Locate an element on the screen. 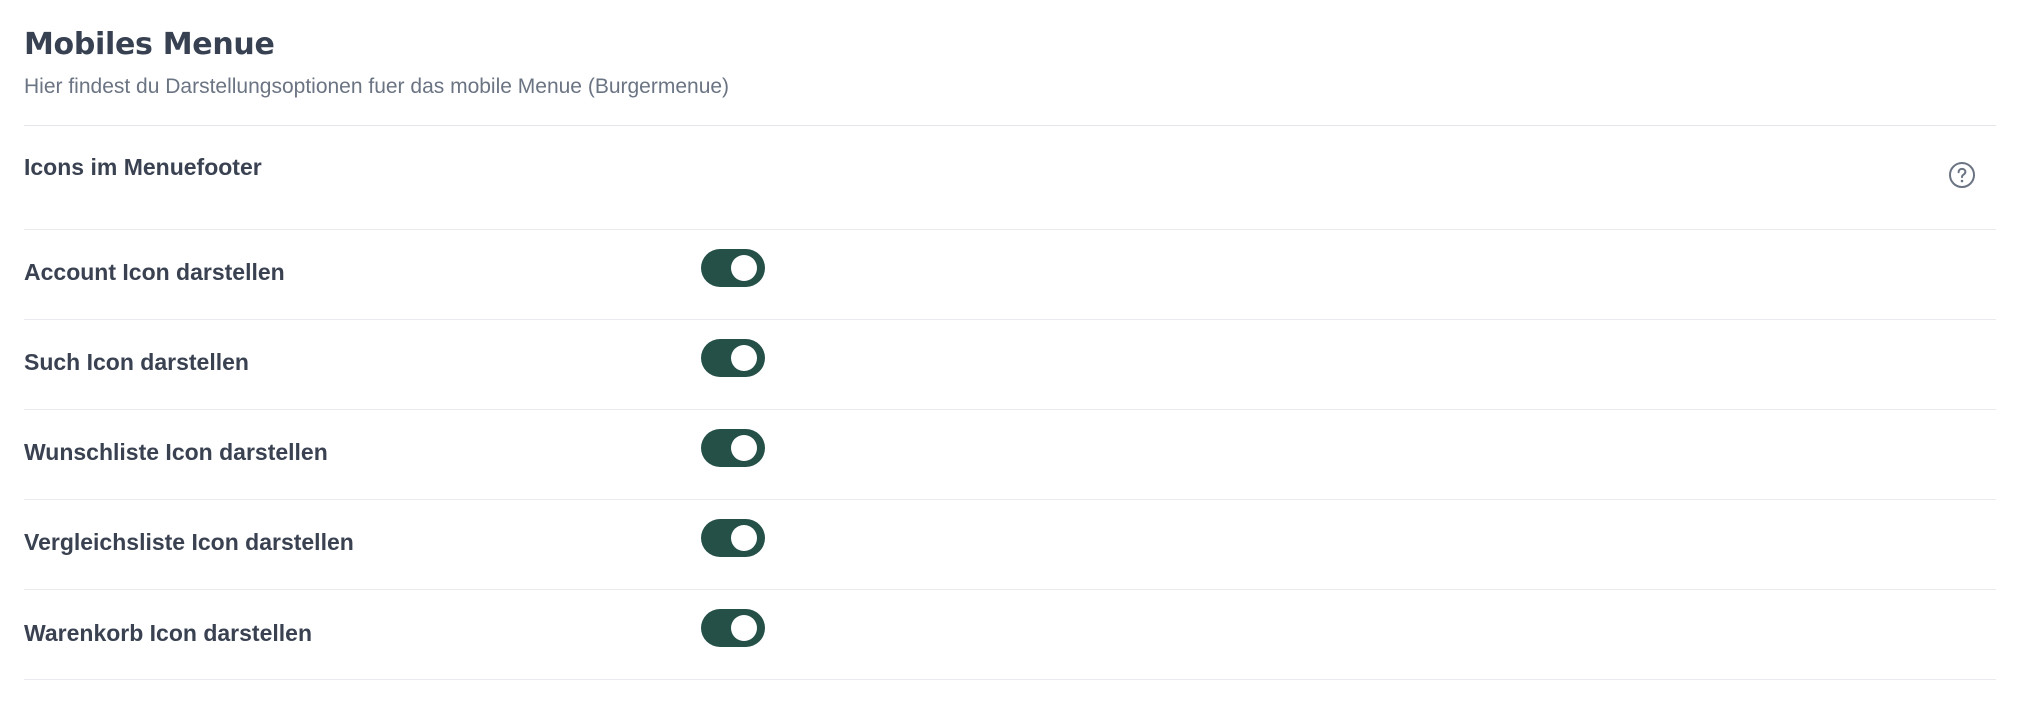 This screenshot has height=714, width=2018. setting-label: Warenkorb Icon darstellen is located at coordinates (168, 633).